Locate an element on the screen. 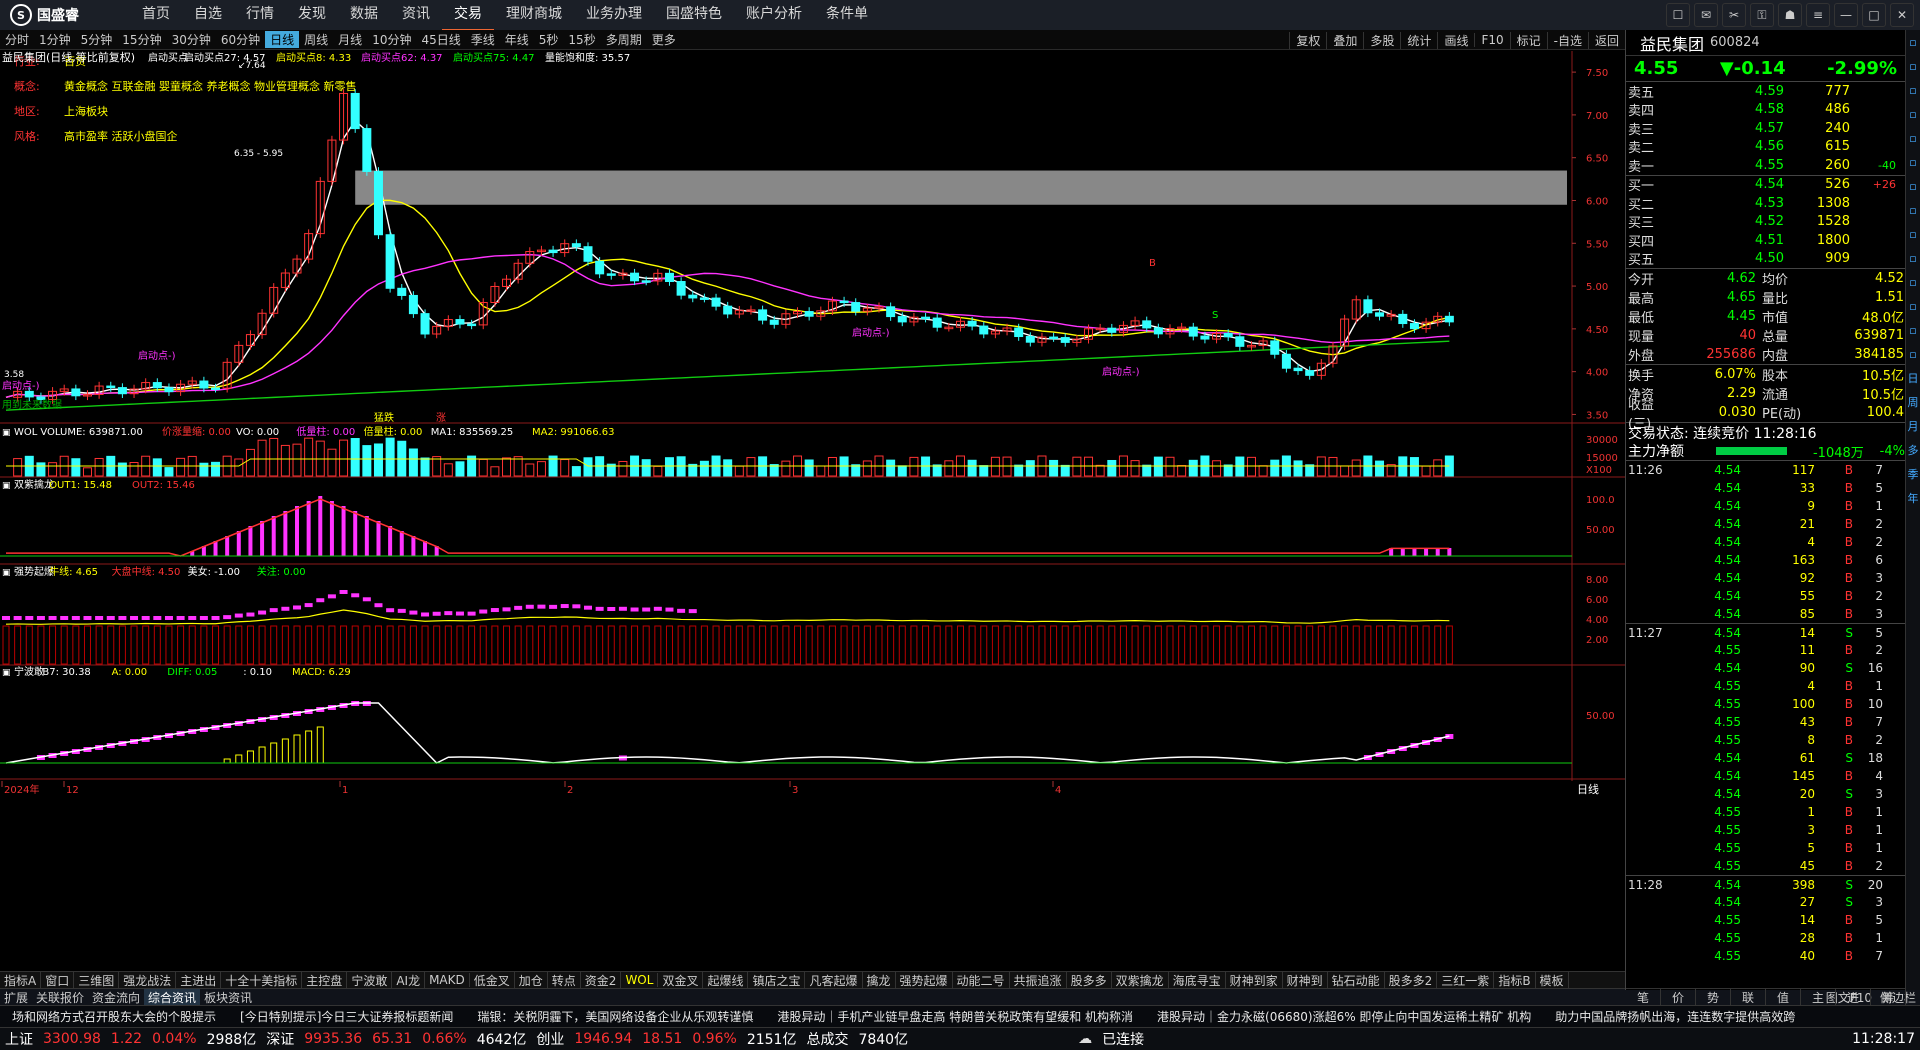 Image resolution: width=1920 pixels, height=1050 pixels. tick-row: 4.55 28 B 1 is located at coordinates (1765, 938).